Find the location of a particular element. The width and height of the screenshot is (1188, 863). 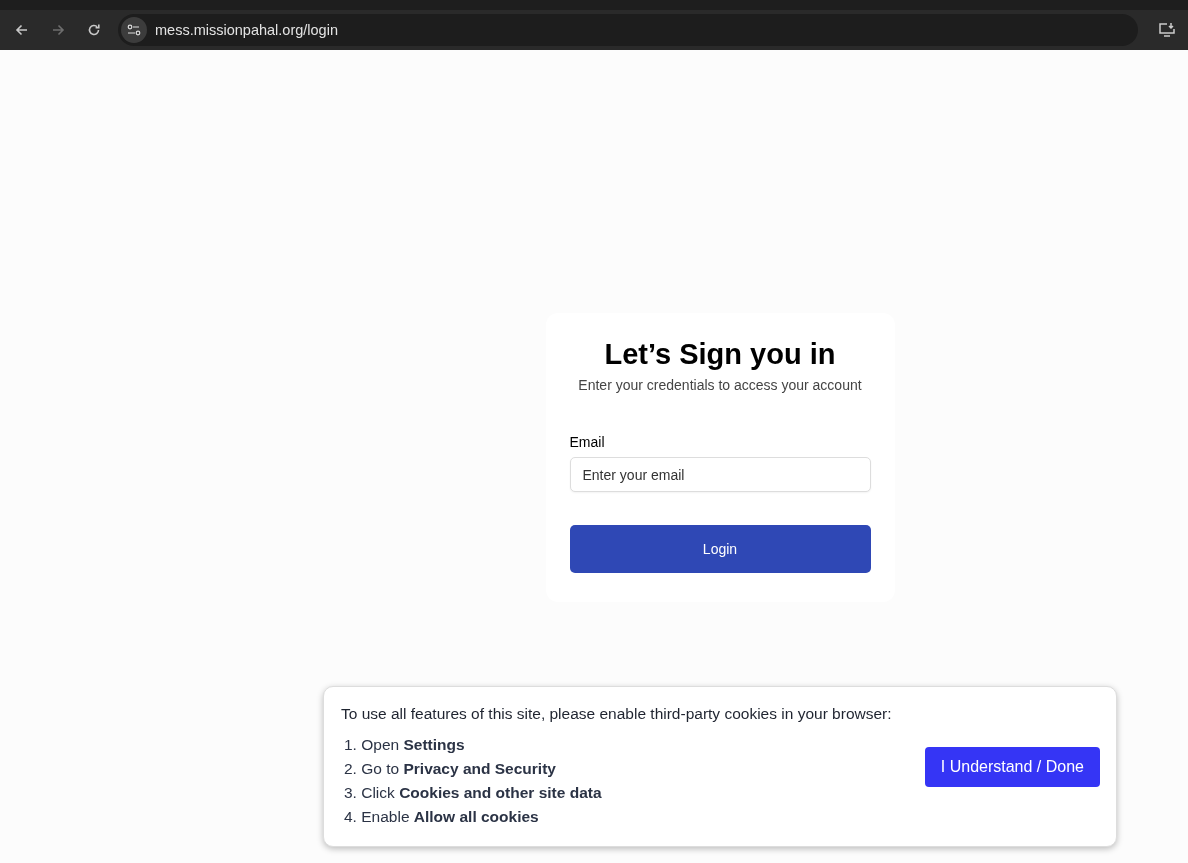

back-icon is located at coordinates (22, 30).